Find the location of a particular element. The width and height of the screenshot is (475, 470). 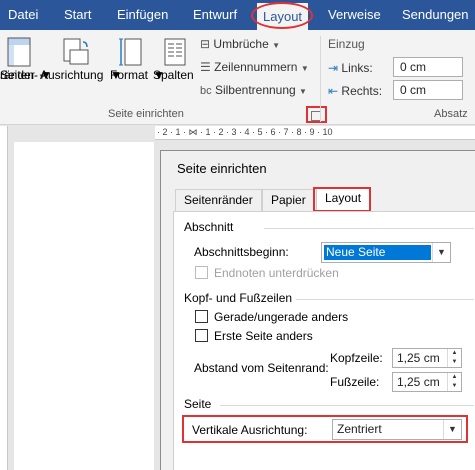

footer-distance-input: 1,25 cm ▲ ▼ is located at coordinates (427, 382).